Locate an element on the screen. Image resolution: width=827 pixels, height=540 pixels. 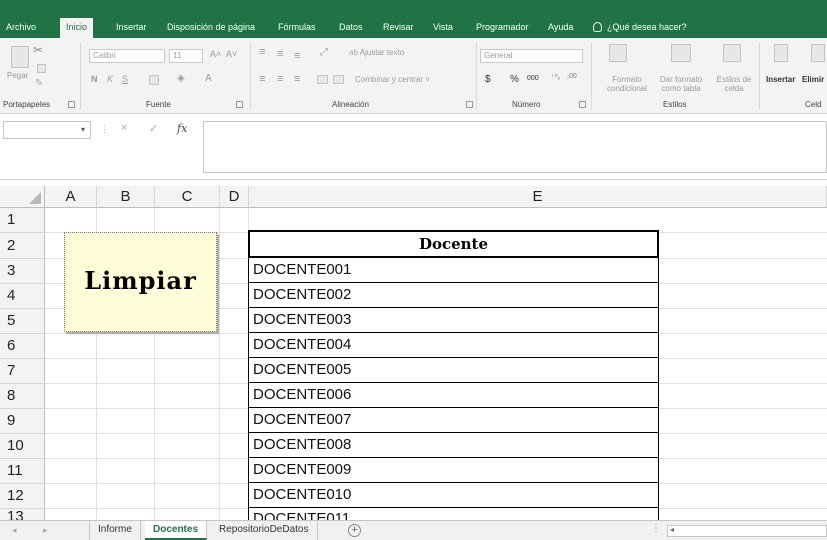
enter-icon: ✓ is located at coordinates (153, 128).